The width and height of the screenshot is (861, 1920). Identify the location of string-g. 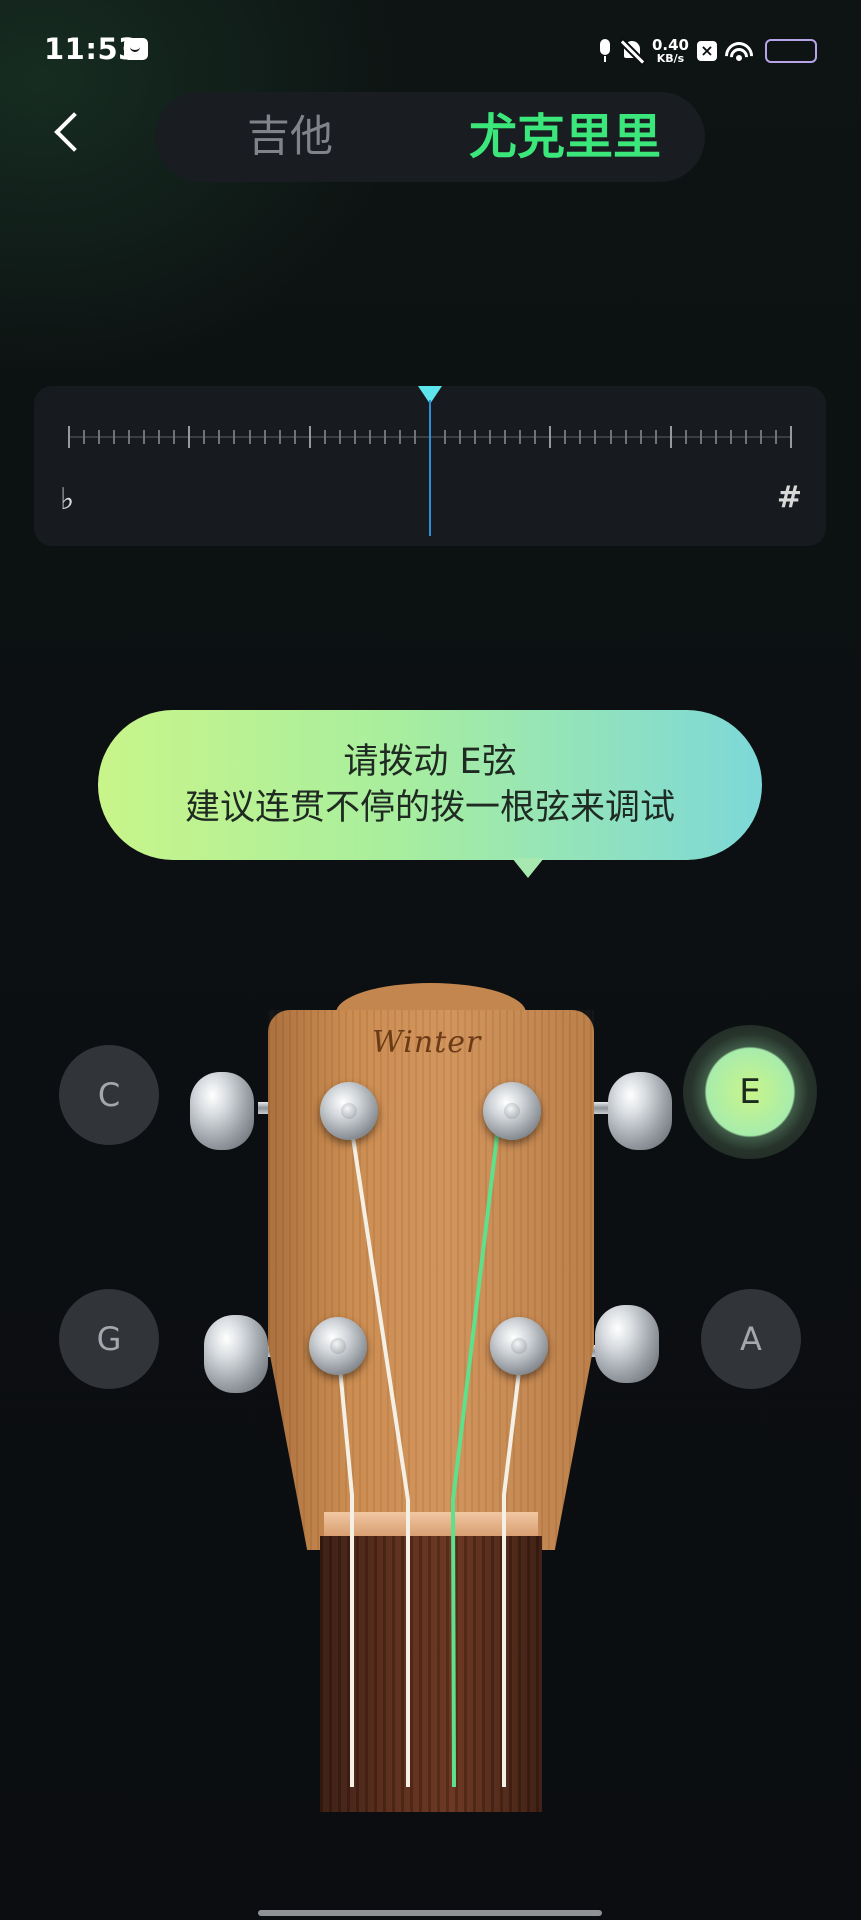
(345, 1566).